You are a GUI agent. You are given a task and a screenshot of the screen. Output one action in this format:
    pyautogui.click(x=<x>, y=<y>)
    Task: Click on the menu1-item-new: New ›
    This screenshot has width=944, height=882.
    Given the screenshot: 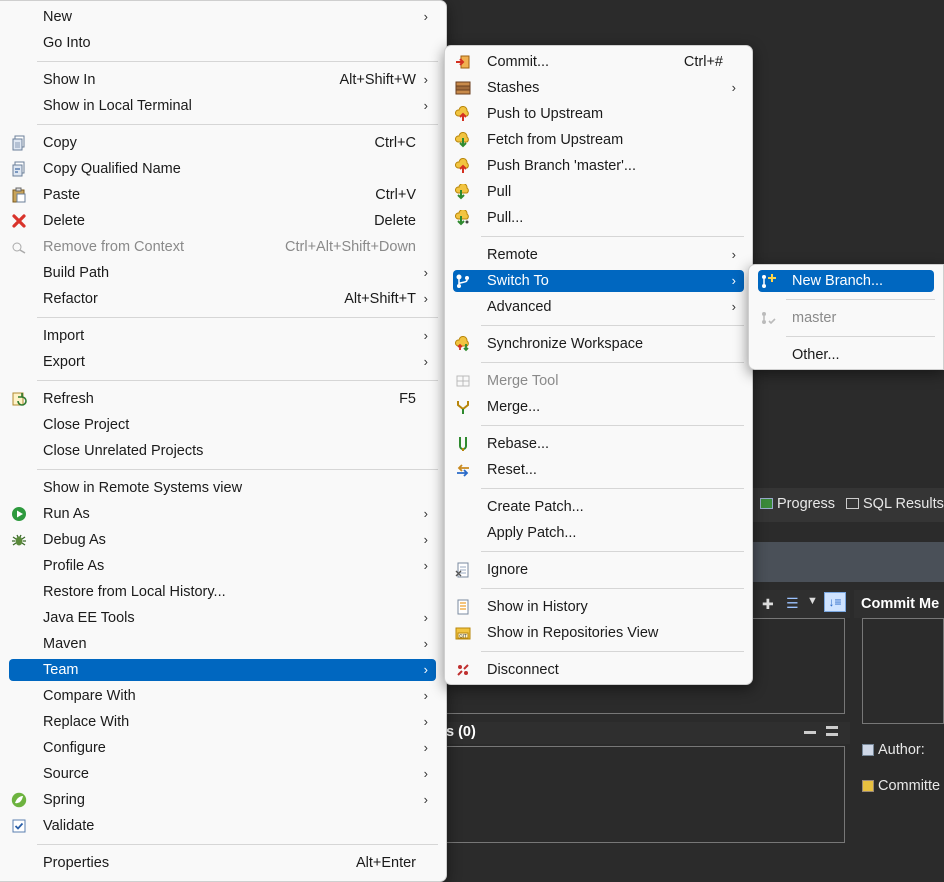 What is the action you would take?
    pyautogui.click(x=223, y=17)
    